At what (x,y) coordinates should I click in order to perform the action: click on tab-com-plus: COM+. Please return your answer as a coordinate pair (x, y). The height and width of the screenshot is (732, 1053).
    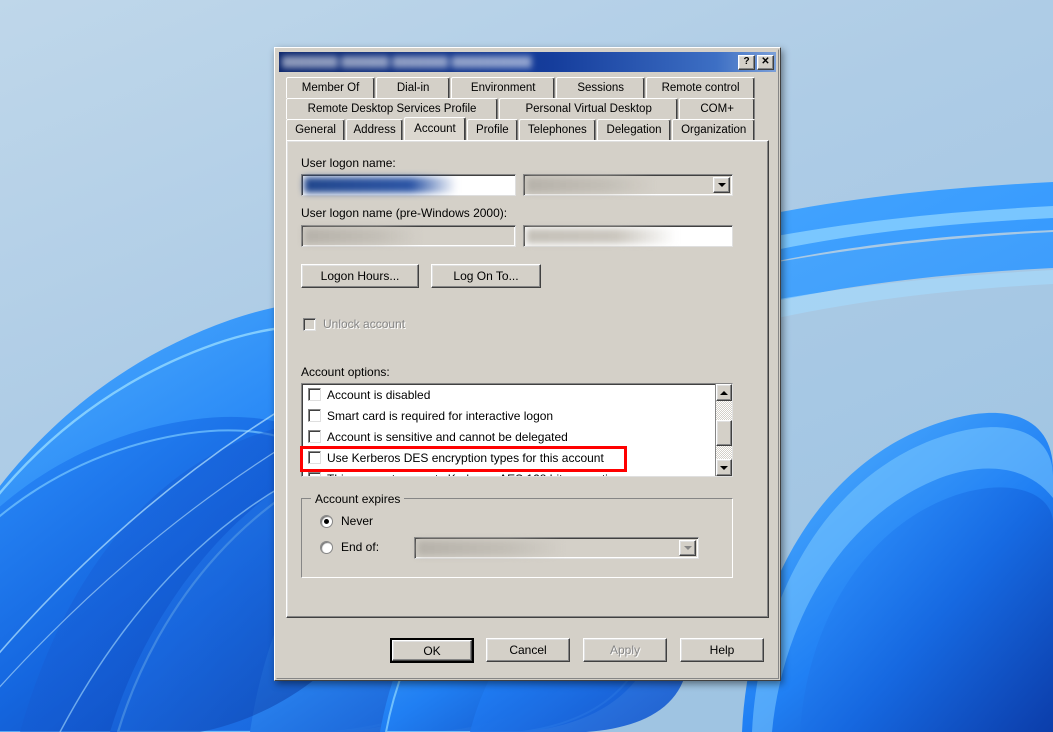
    Looking at the image, I should click on (717, 108).